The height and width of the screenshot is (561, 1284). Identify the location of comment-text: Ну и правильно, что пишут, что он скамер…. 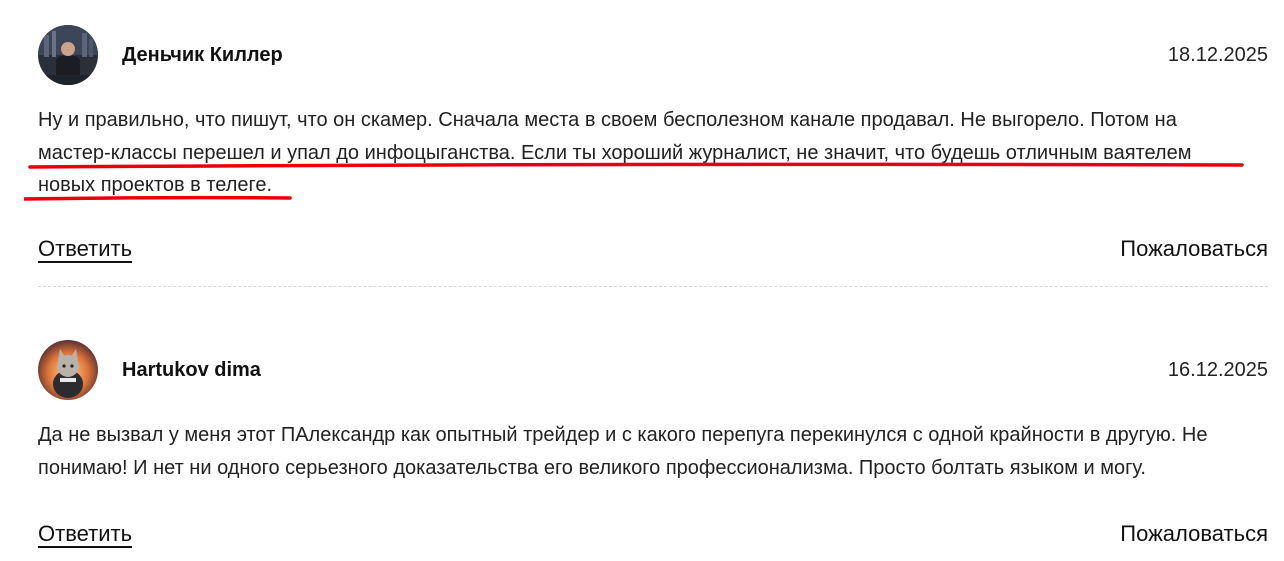
(615, 152).